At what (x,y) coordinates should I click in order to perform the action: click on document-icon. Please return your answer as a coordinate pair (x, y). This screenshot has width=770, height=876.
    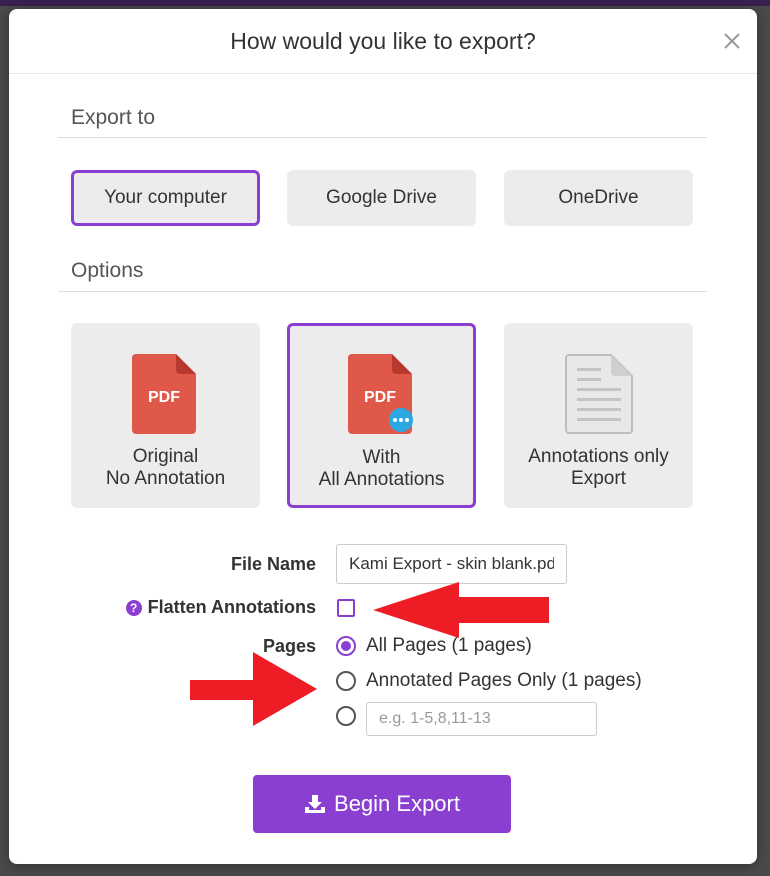
    Looking at the image, I should click on (598, 394).